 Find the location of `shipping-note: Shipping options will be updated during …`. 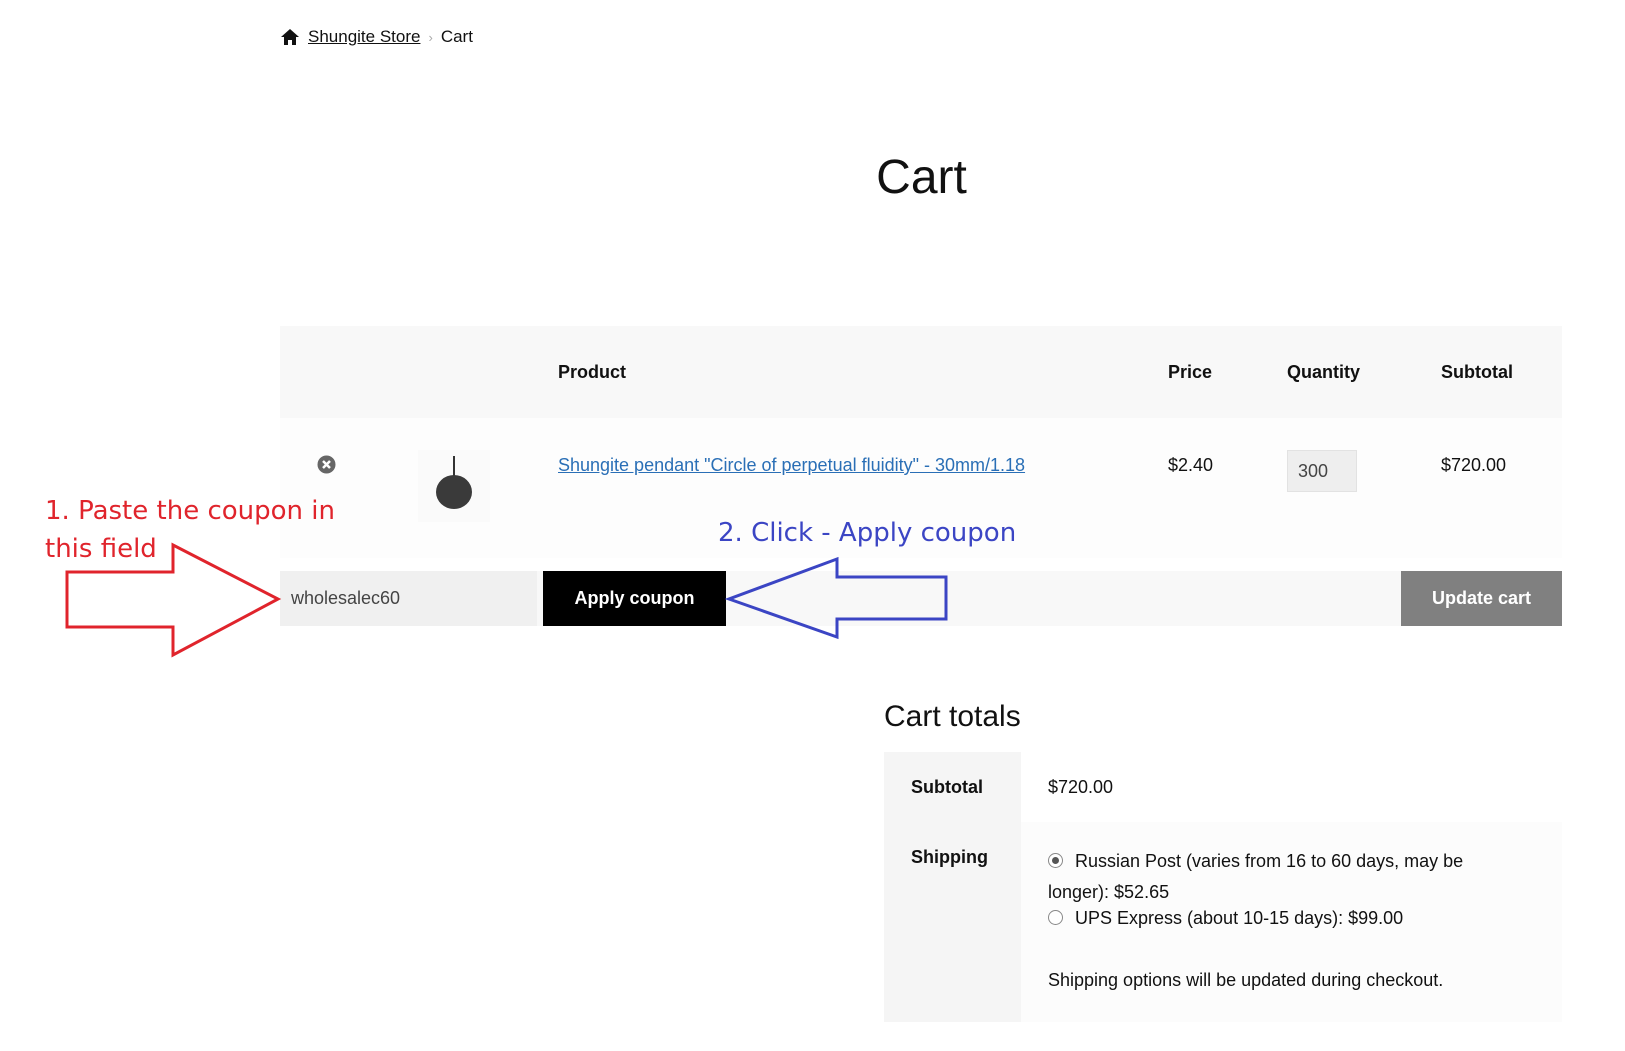

shipping-note: Shipping options will be updated during … is located at coordinates (1246, 980).